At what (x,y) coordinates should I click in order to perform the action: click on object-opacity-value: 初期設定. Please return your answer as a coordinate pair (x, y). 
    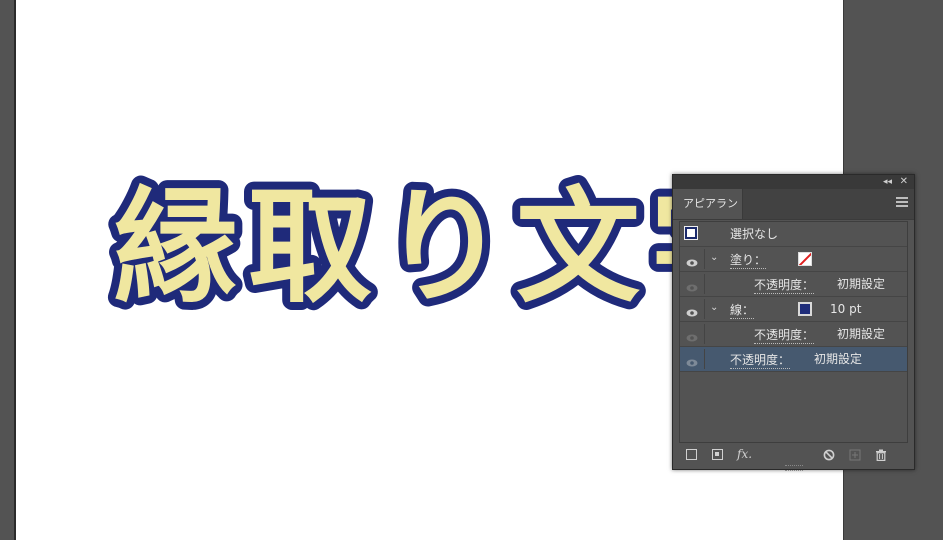
    Looking at the image, I should click on (838, 359).